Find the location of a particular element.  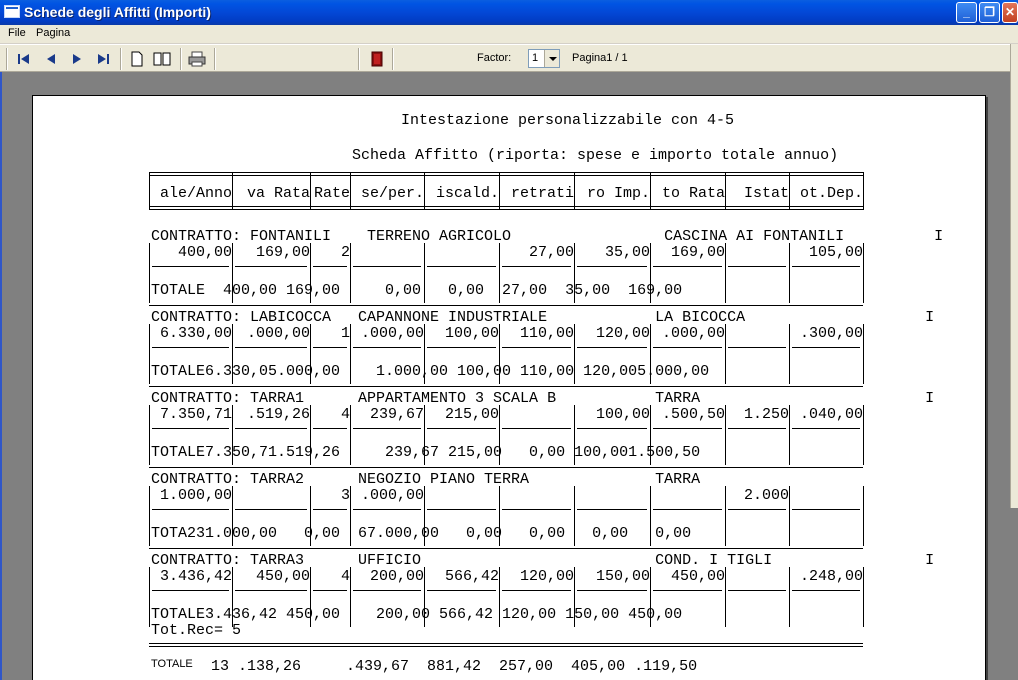

column-header: ale/Anno is located at coordinates (195, 194).